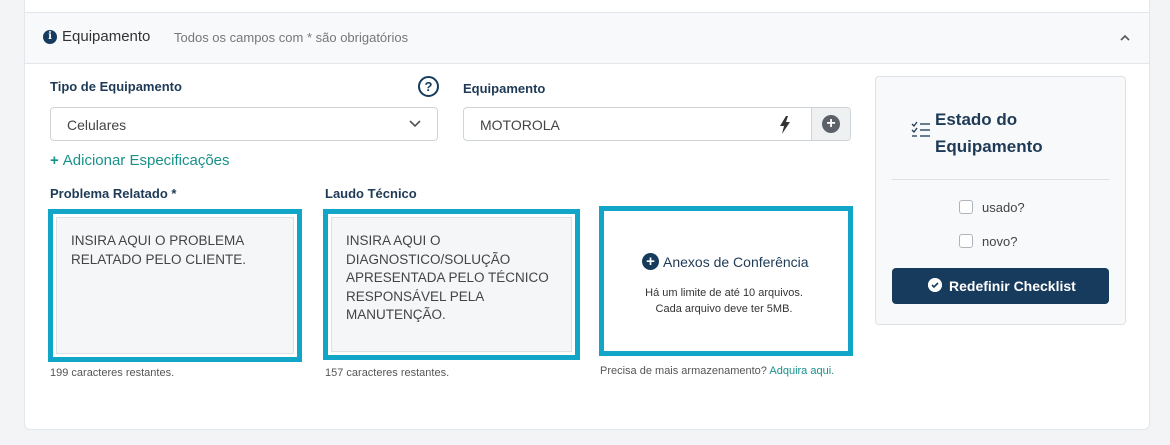 Image resolution: width=1170 pixels, height=445 pixels. I want to click on chevron-up-icon, so click(1125, 38).